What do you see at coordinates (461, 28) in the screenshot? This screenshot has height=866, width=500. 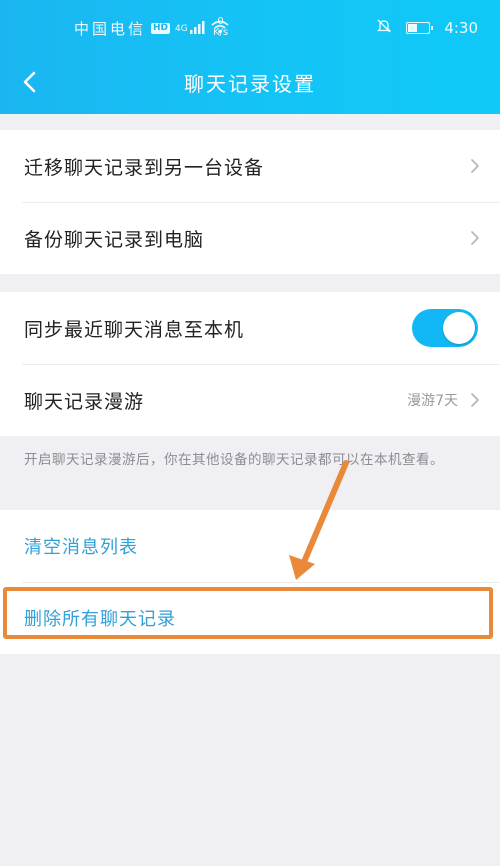 I see `clock: 4:30` at bounding box center [461, 28].